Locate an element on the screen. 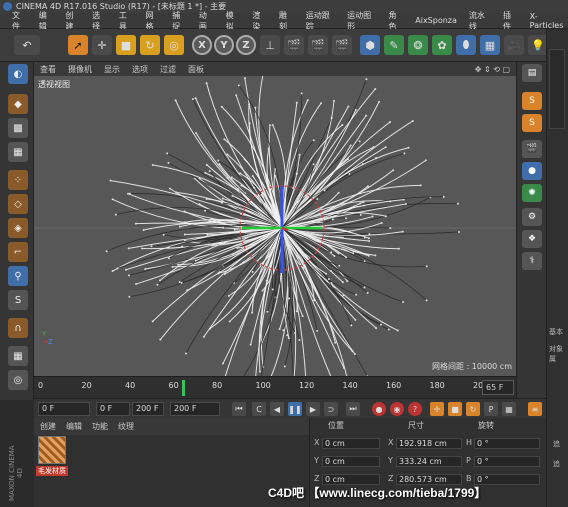 The height and width of the screenshot is (507, 568). viewport-menu-view: 查看 is located at coordinates (48, 69).